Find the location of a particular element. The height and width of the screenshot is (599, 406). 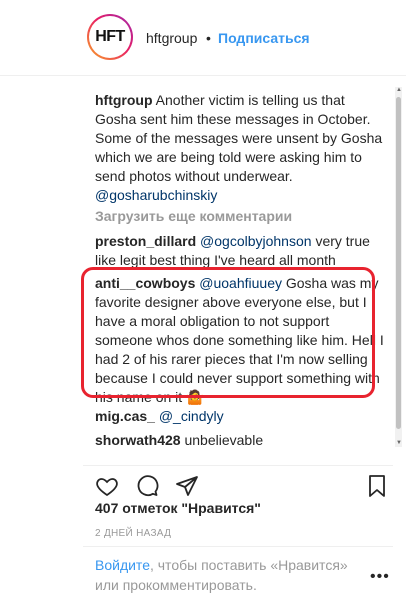

comment-mention: @ogcolbyjohnson is located at coordinates (256, 241).